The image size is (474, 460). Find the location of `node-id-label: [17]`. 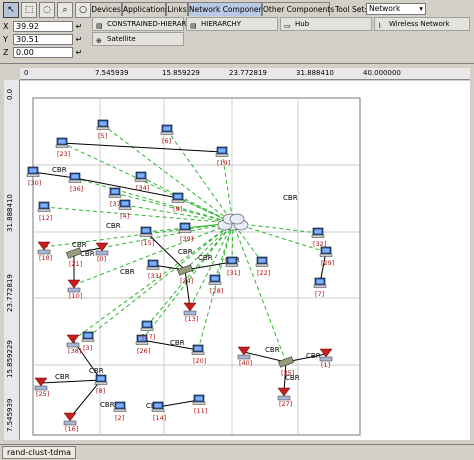

node-id-label: [17] is located at coordinates (148, 337).